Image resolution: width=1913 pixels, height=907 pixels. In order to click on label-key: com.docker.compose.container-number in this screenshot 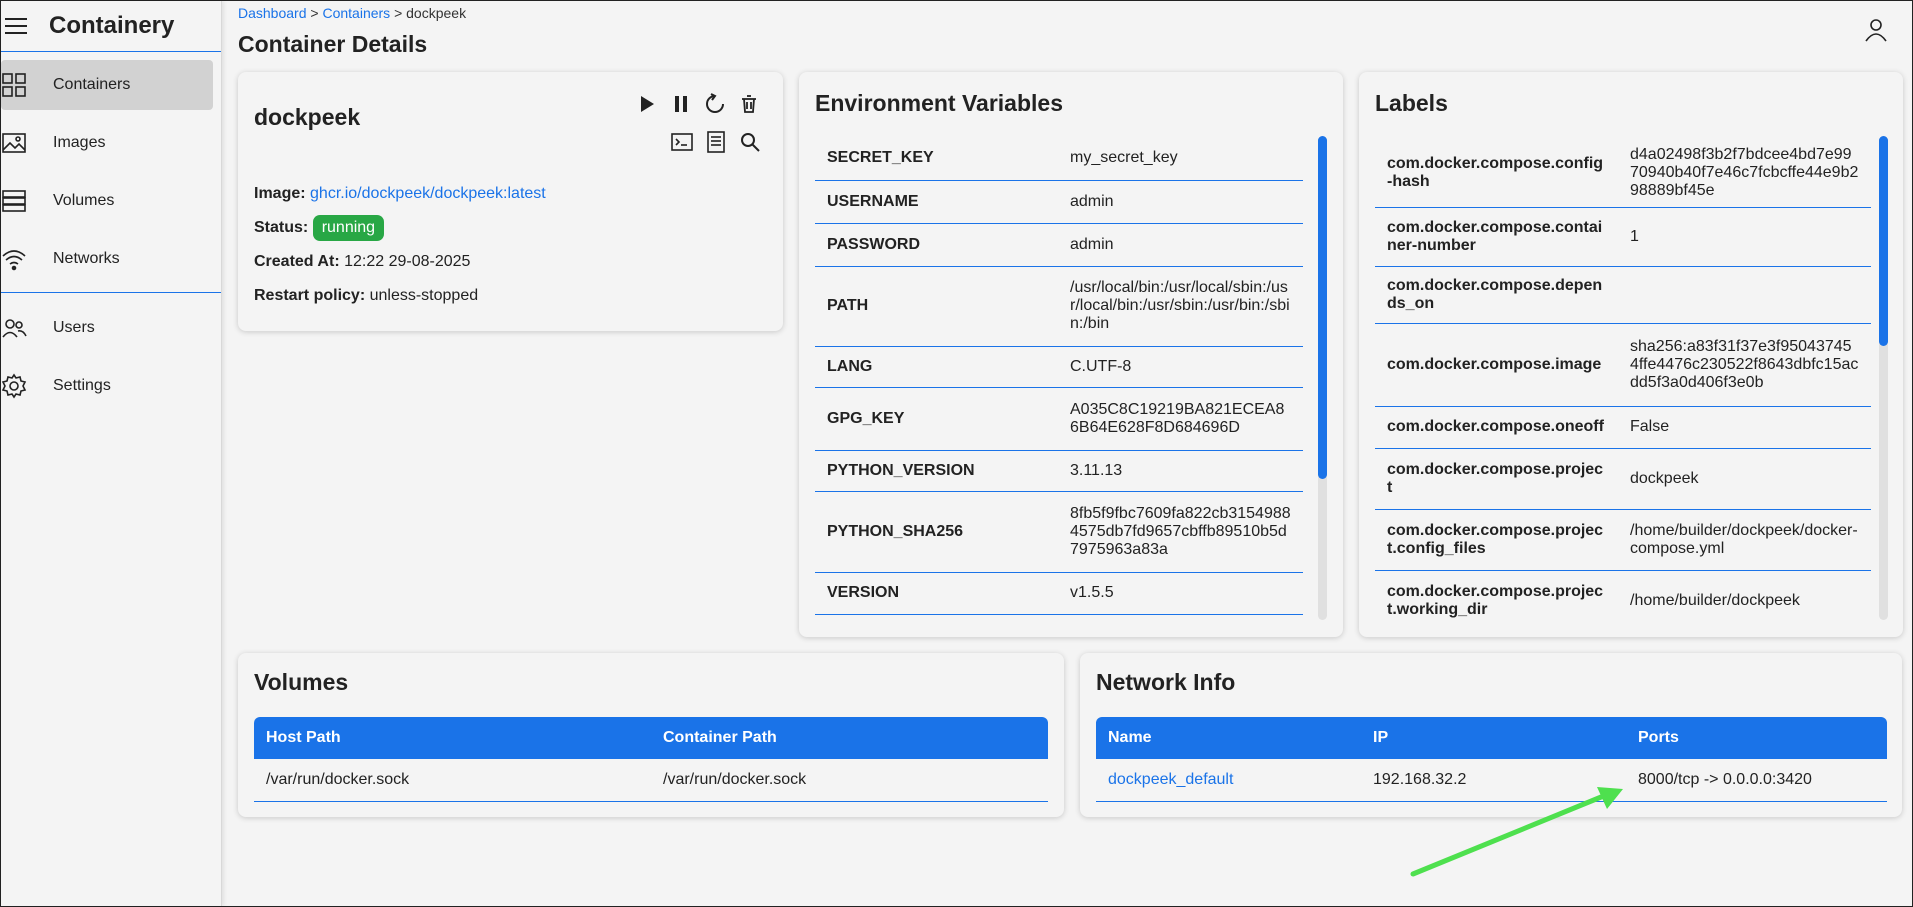, I will do `click(1496, 237)`.